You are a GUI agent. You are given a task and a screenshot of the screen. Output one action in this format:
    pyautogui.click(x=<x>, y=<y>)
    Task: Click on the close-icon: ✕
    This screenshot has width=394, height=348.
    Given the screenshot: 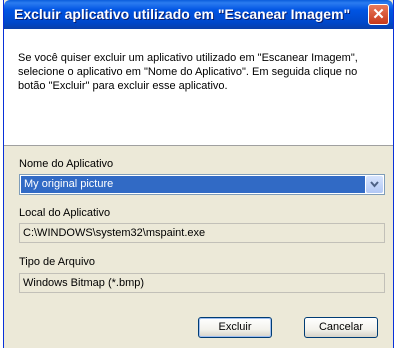 What is the action you would take?
    pyautogui.click(x=378, y=14)
    